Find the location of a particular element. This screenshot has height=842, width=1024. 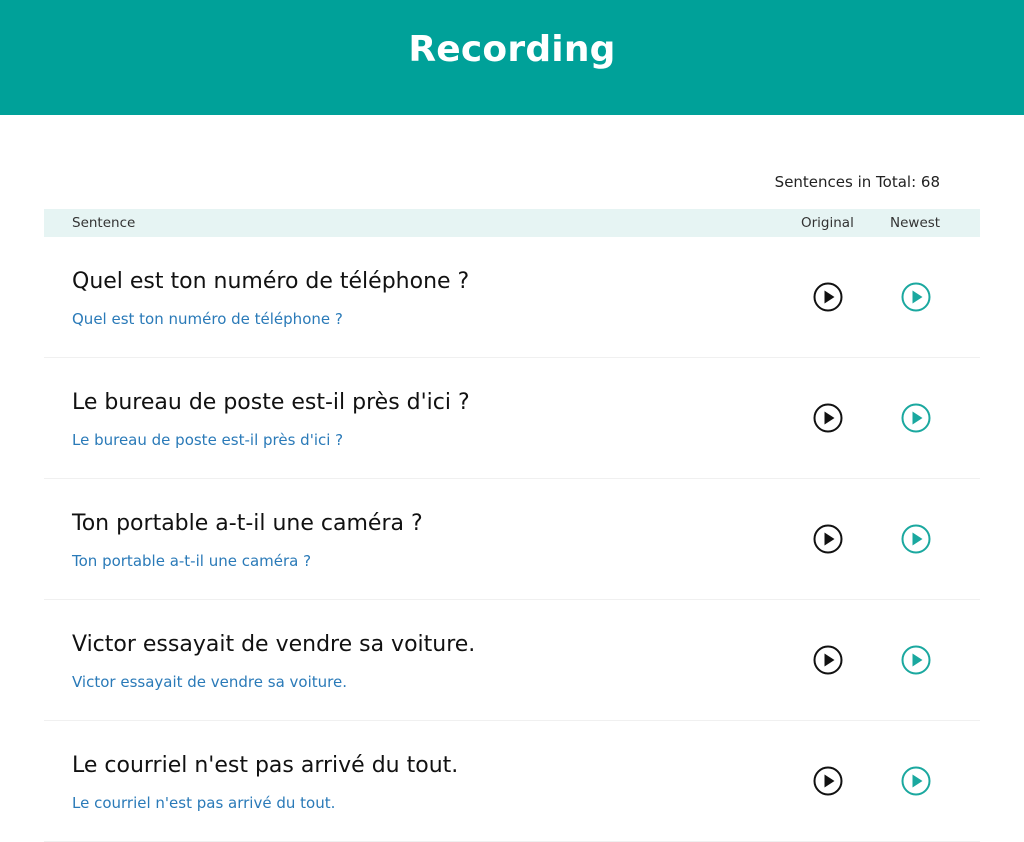

page-title: Recording is located at coordinates (512, 49).